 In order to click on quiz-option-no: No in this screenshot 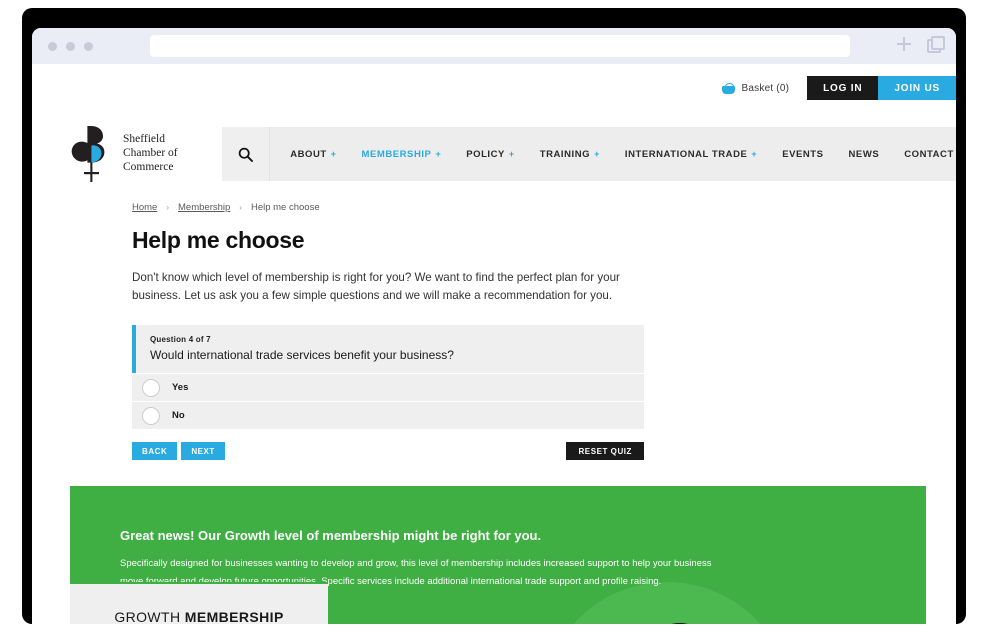, I will do `click(388, 415)`.